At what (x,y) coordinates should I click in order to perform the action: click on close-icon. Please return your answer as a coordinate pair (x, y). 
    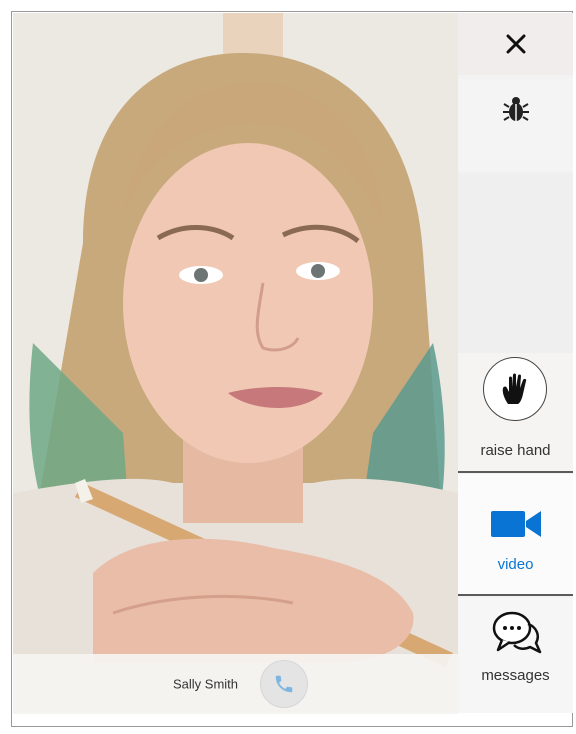
    Looking at the image, I should click on (515, 44).